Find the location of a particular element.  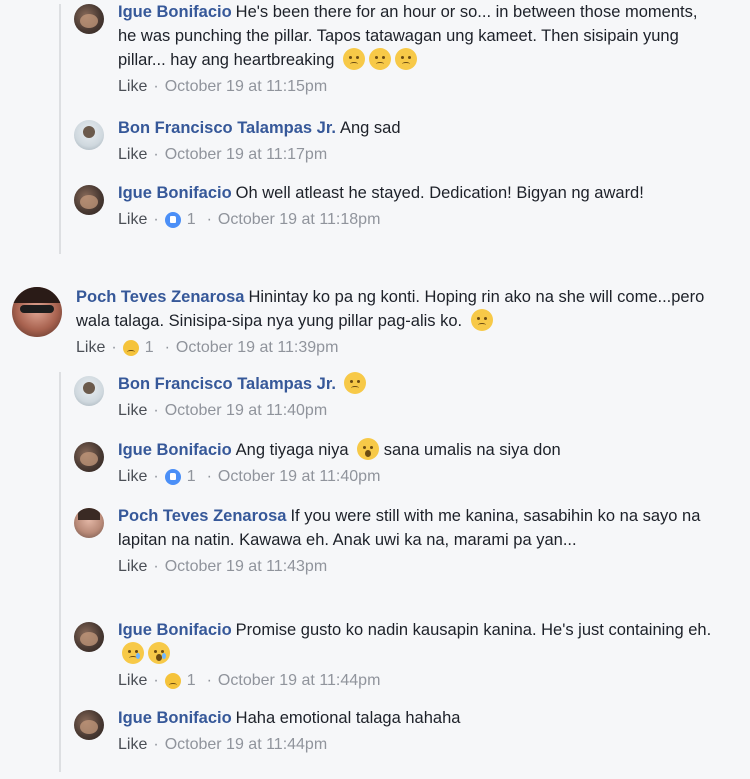

timestamp: October 19 at 11:17pm is located at coordinates (246, 155).